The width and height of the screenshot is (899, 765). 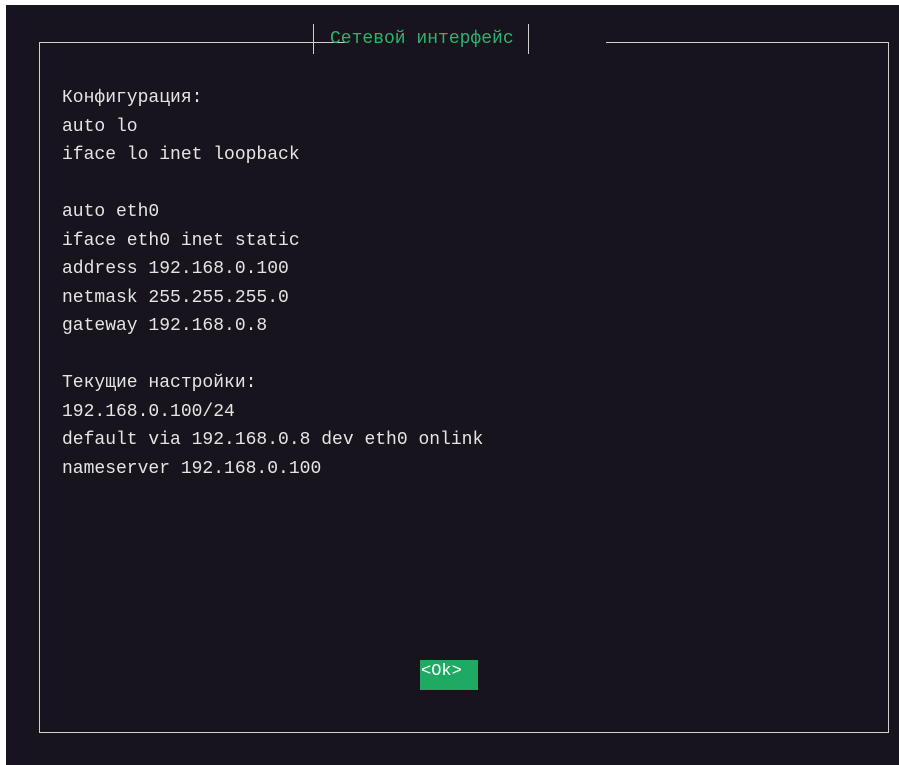 What do you see at coordinates (528, 39) in the screenshot?
I see `title-right-divider` at bounding box center [528, 39].